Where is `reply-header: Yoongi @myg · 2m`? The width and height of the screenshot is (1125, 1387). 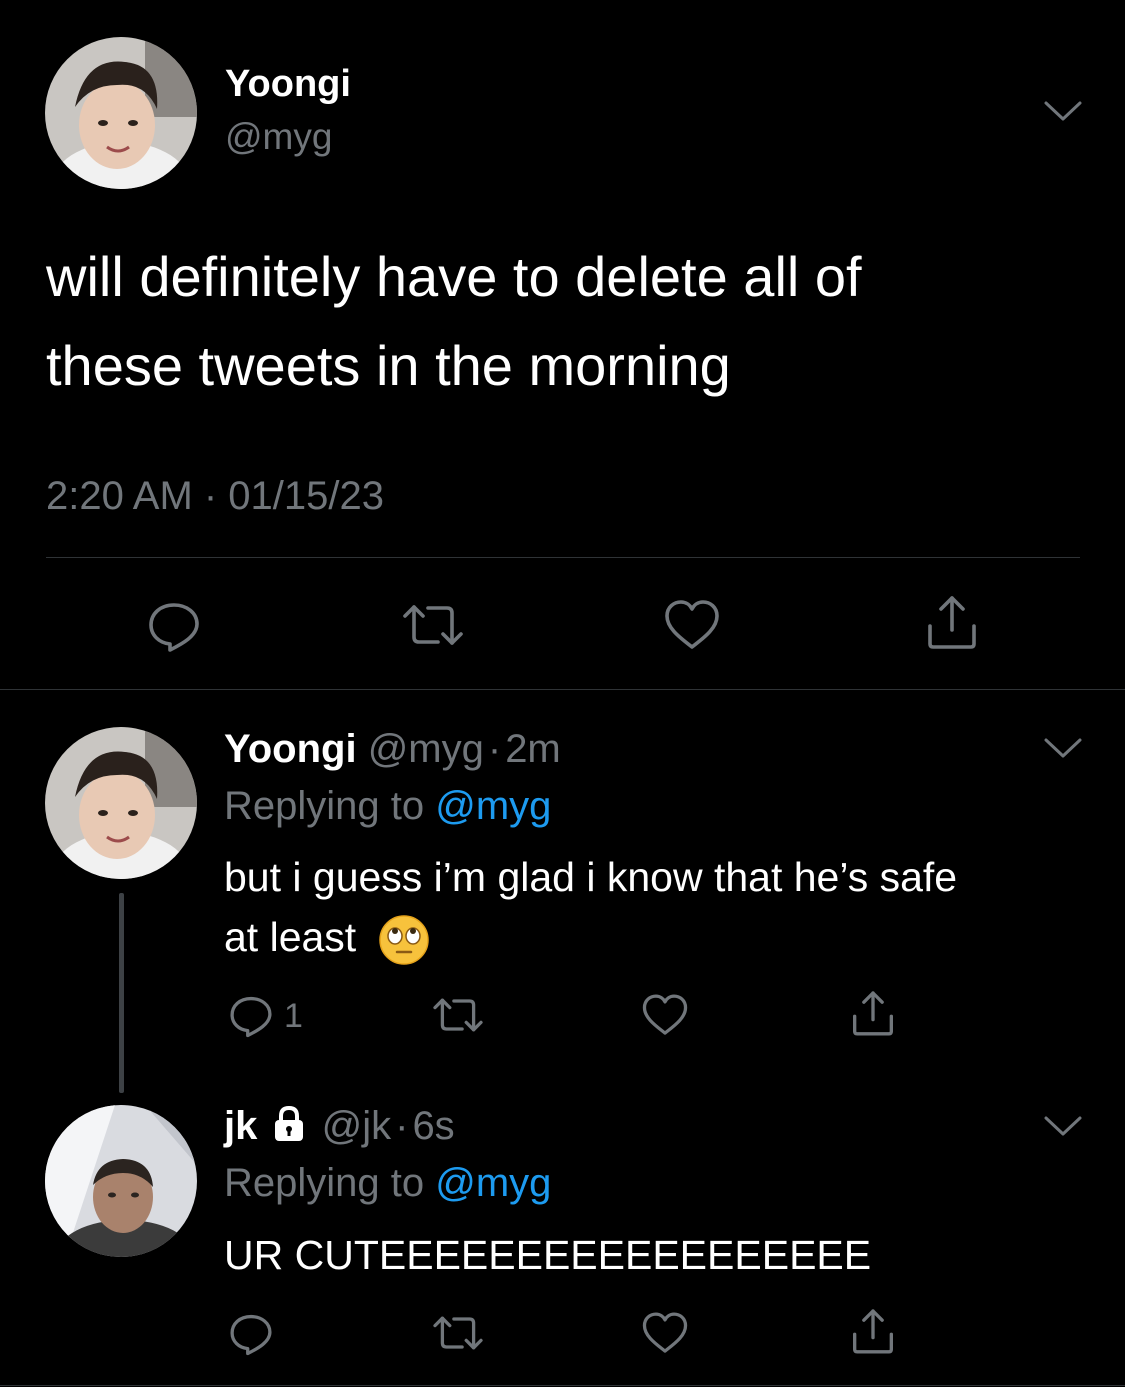 reply-header: Yoongi @myg · 2m is located at coordinates (392, 749).